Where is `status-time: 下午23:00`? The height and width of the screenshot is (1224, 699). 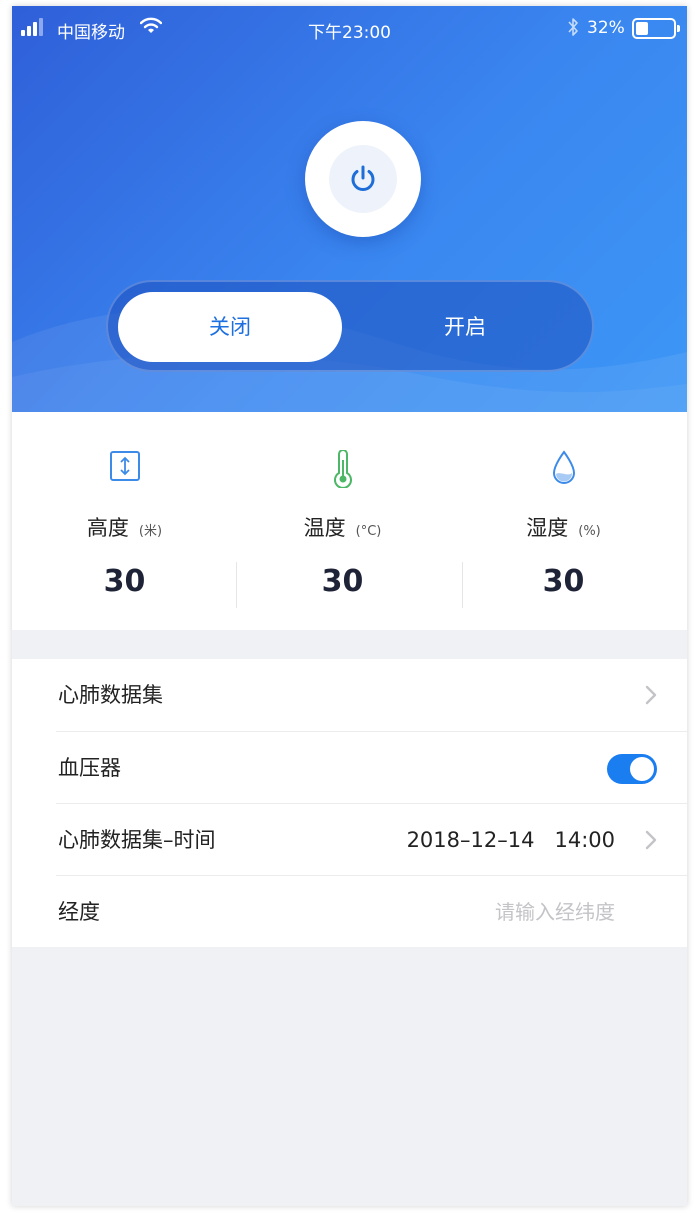 status-time: 下午23:00 is located at coordinates (349, 33).